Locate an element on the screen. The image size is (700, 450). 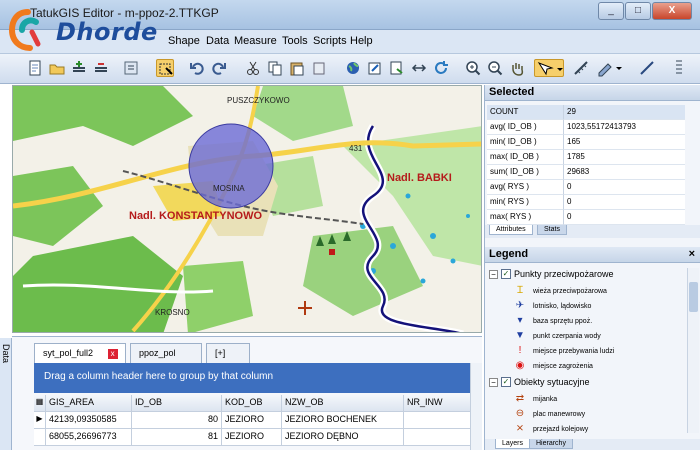
menu-scripts: Scripts is located at coordinates (330, 41).